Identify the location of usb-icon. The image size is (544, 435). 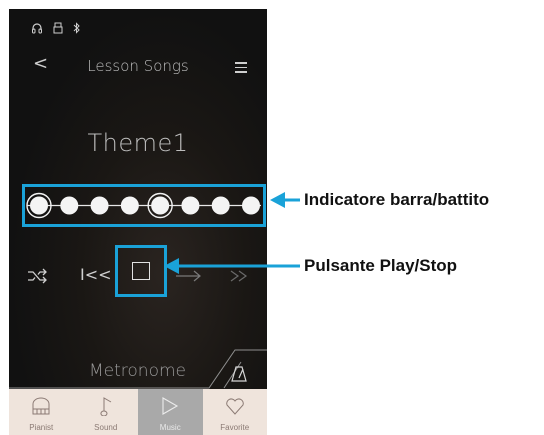
(58, 28).